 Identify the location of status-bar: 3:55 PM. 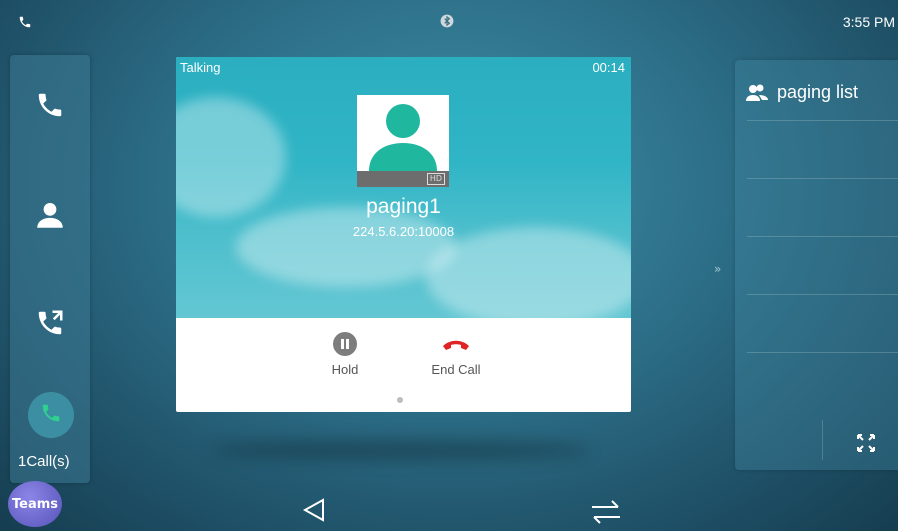
(449, 22).